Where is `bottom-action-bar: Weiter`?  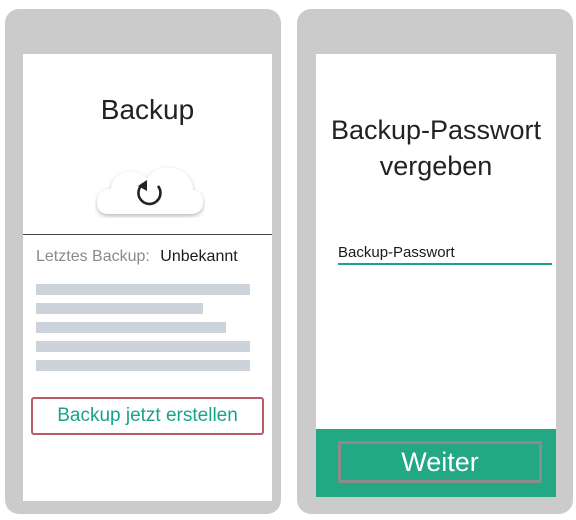
bottom-action-bar: Weiter is located at coordinates (436, 463).